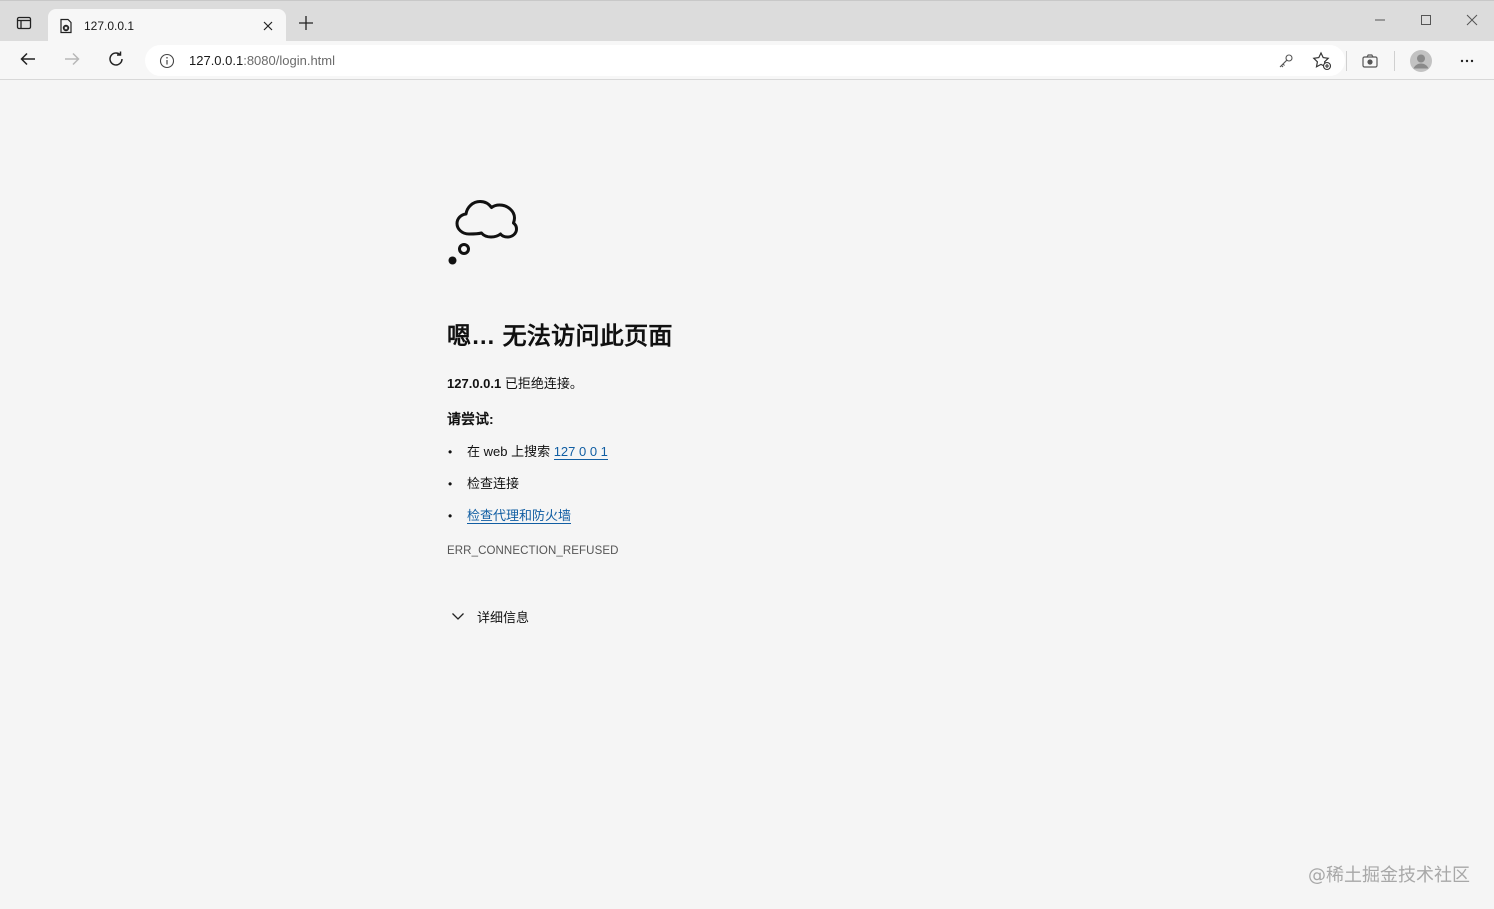 The image size is (1494, 909). What do you see at coordinates (1286, 61) in the screenshot?
I see `key-icon` at bounding box center [1286, 61].